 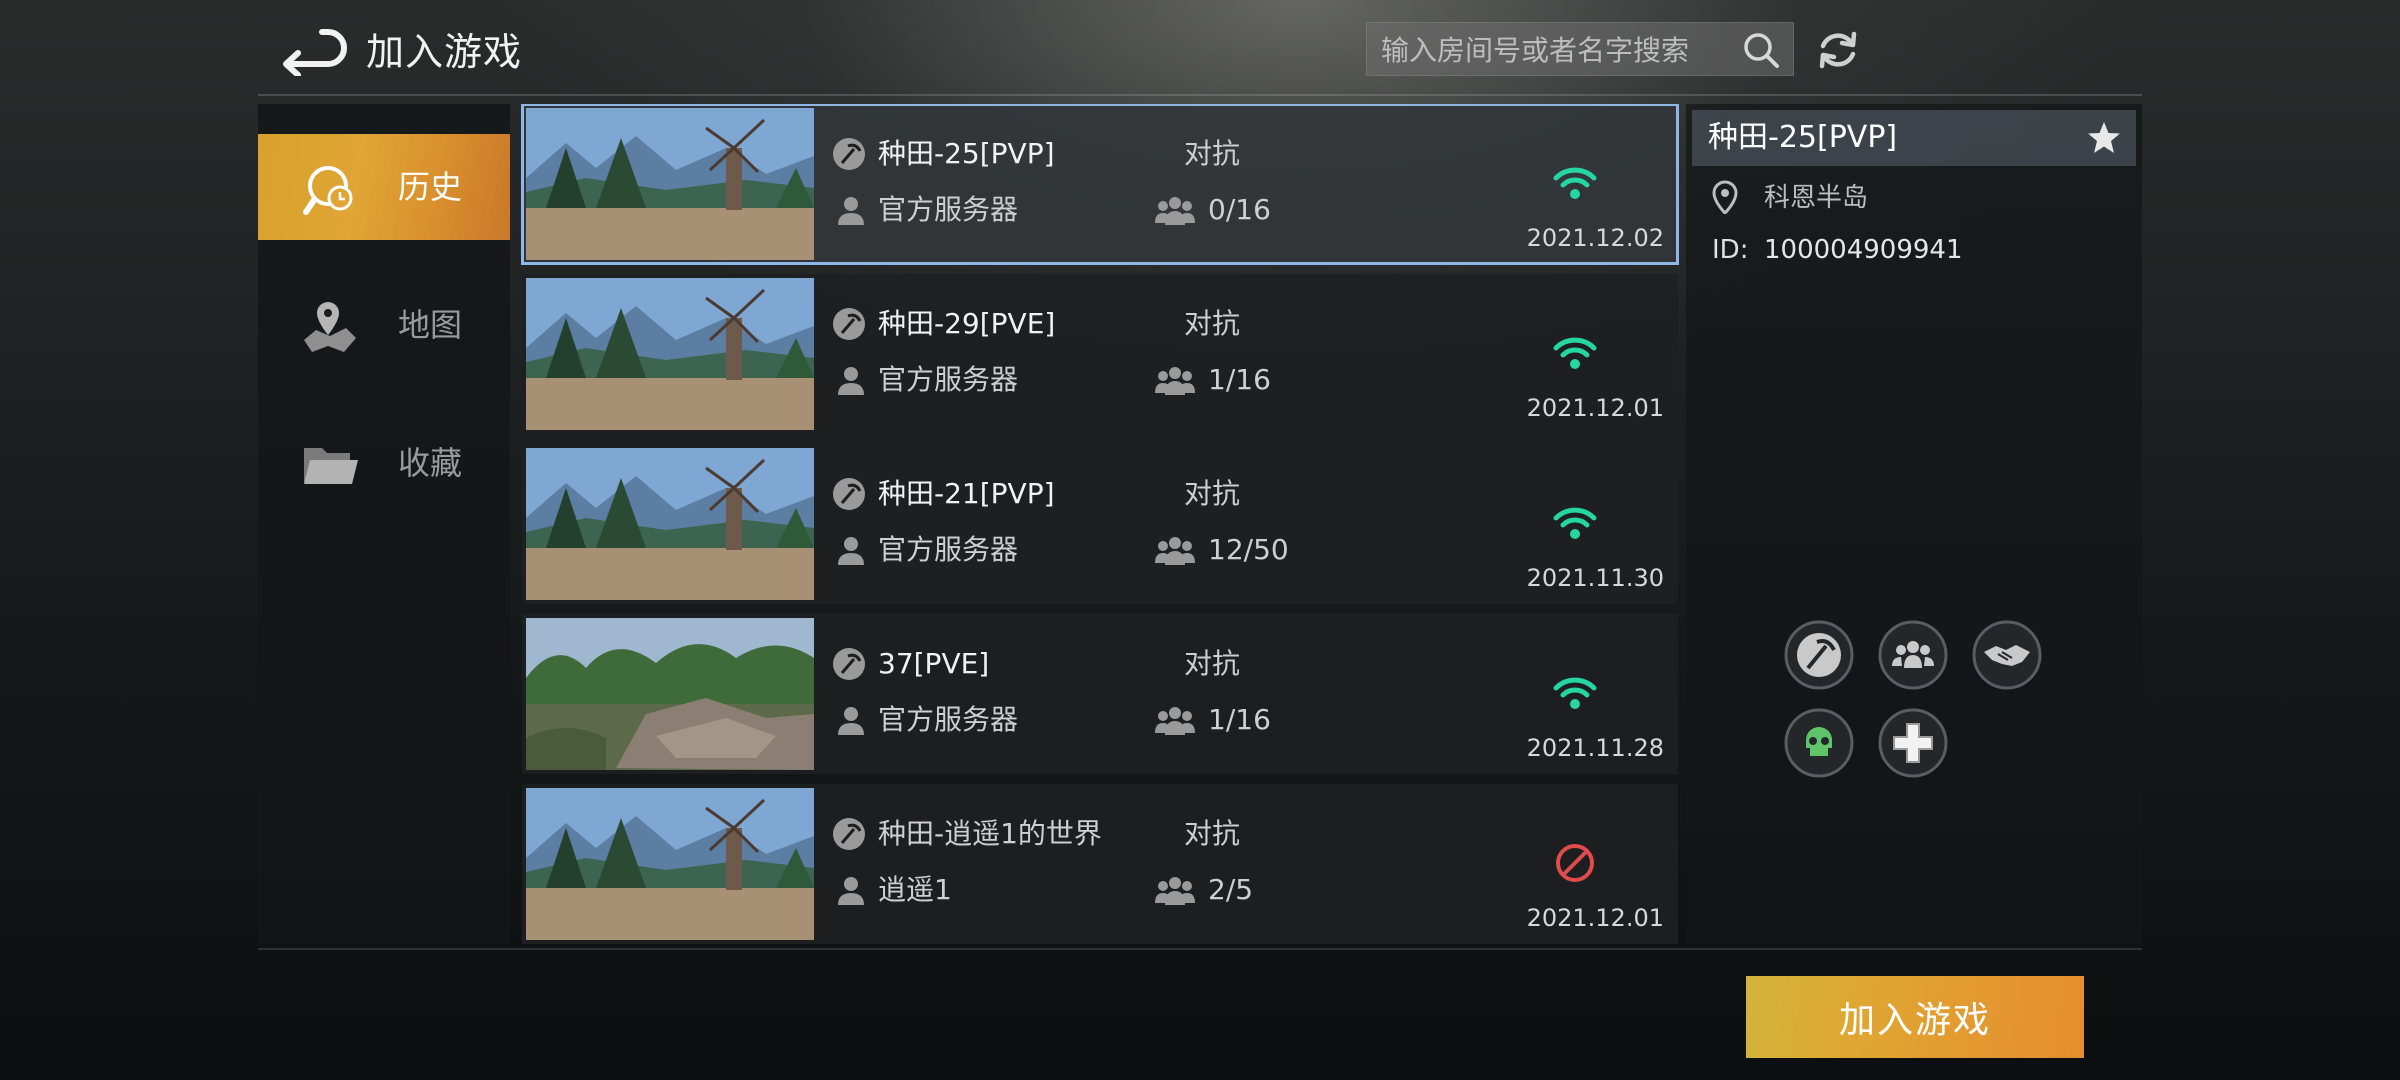 What do you see at coordinates (1730, 250) in the screenshot?
I see `detail-id-label: ID:` at bounding box center [1730, 250].